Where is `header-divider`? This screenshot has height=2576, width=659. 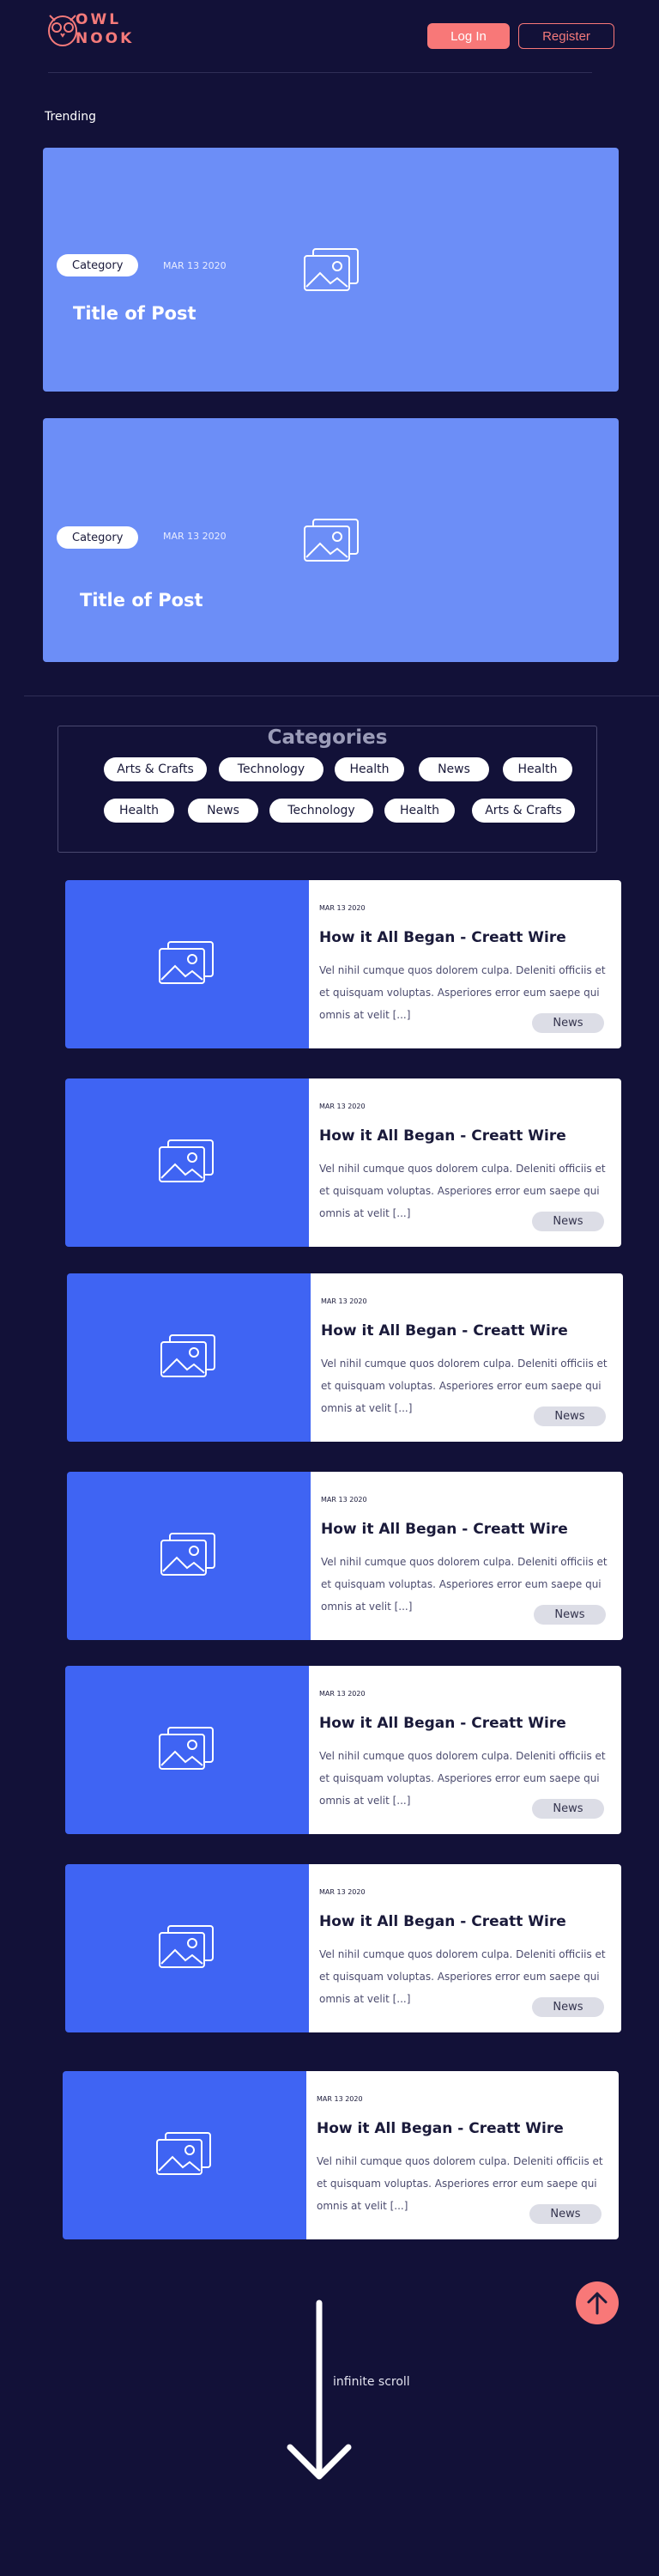
header-divider is located at coordinates (320, 72).